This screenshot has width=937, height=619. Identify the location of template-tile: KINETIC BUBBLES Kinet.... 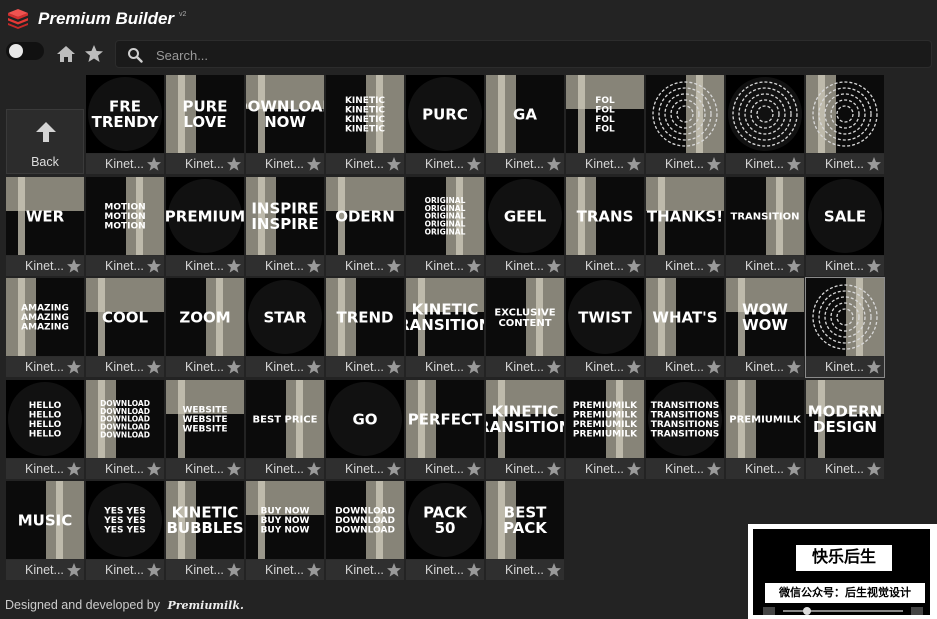
(205, 530).